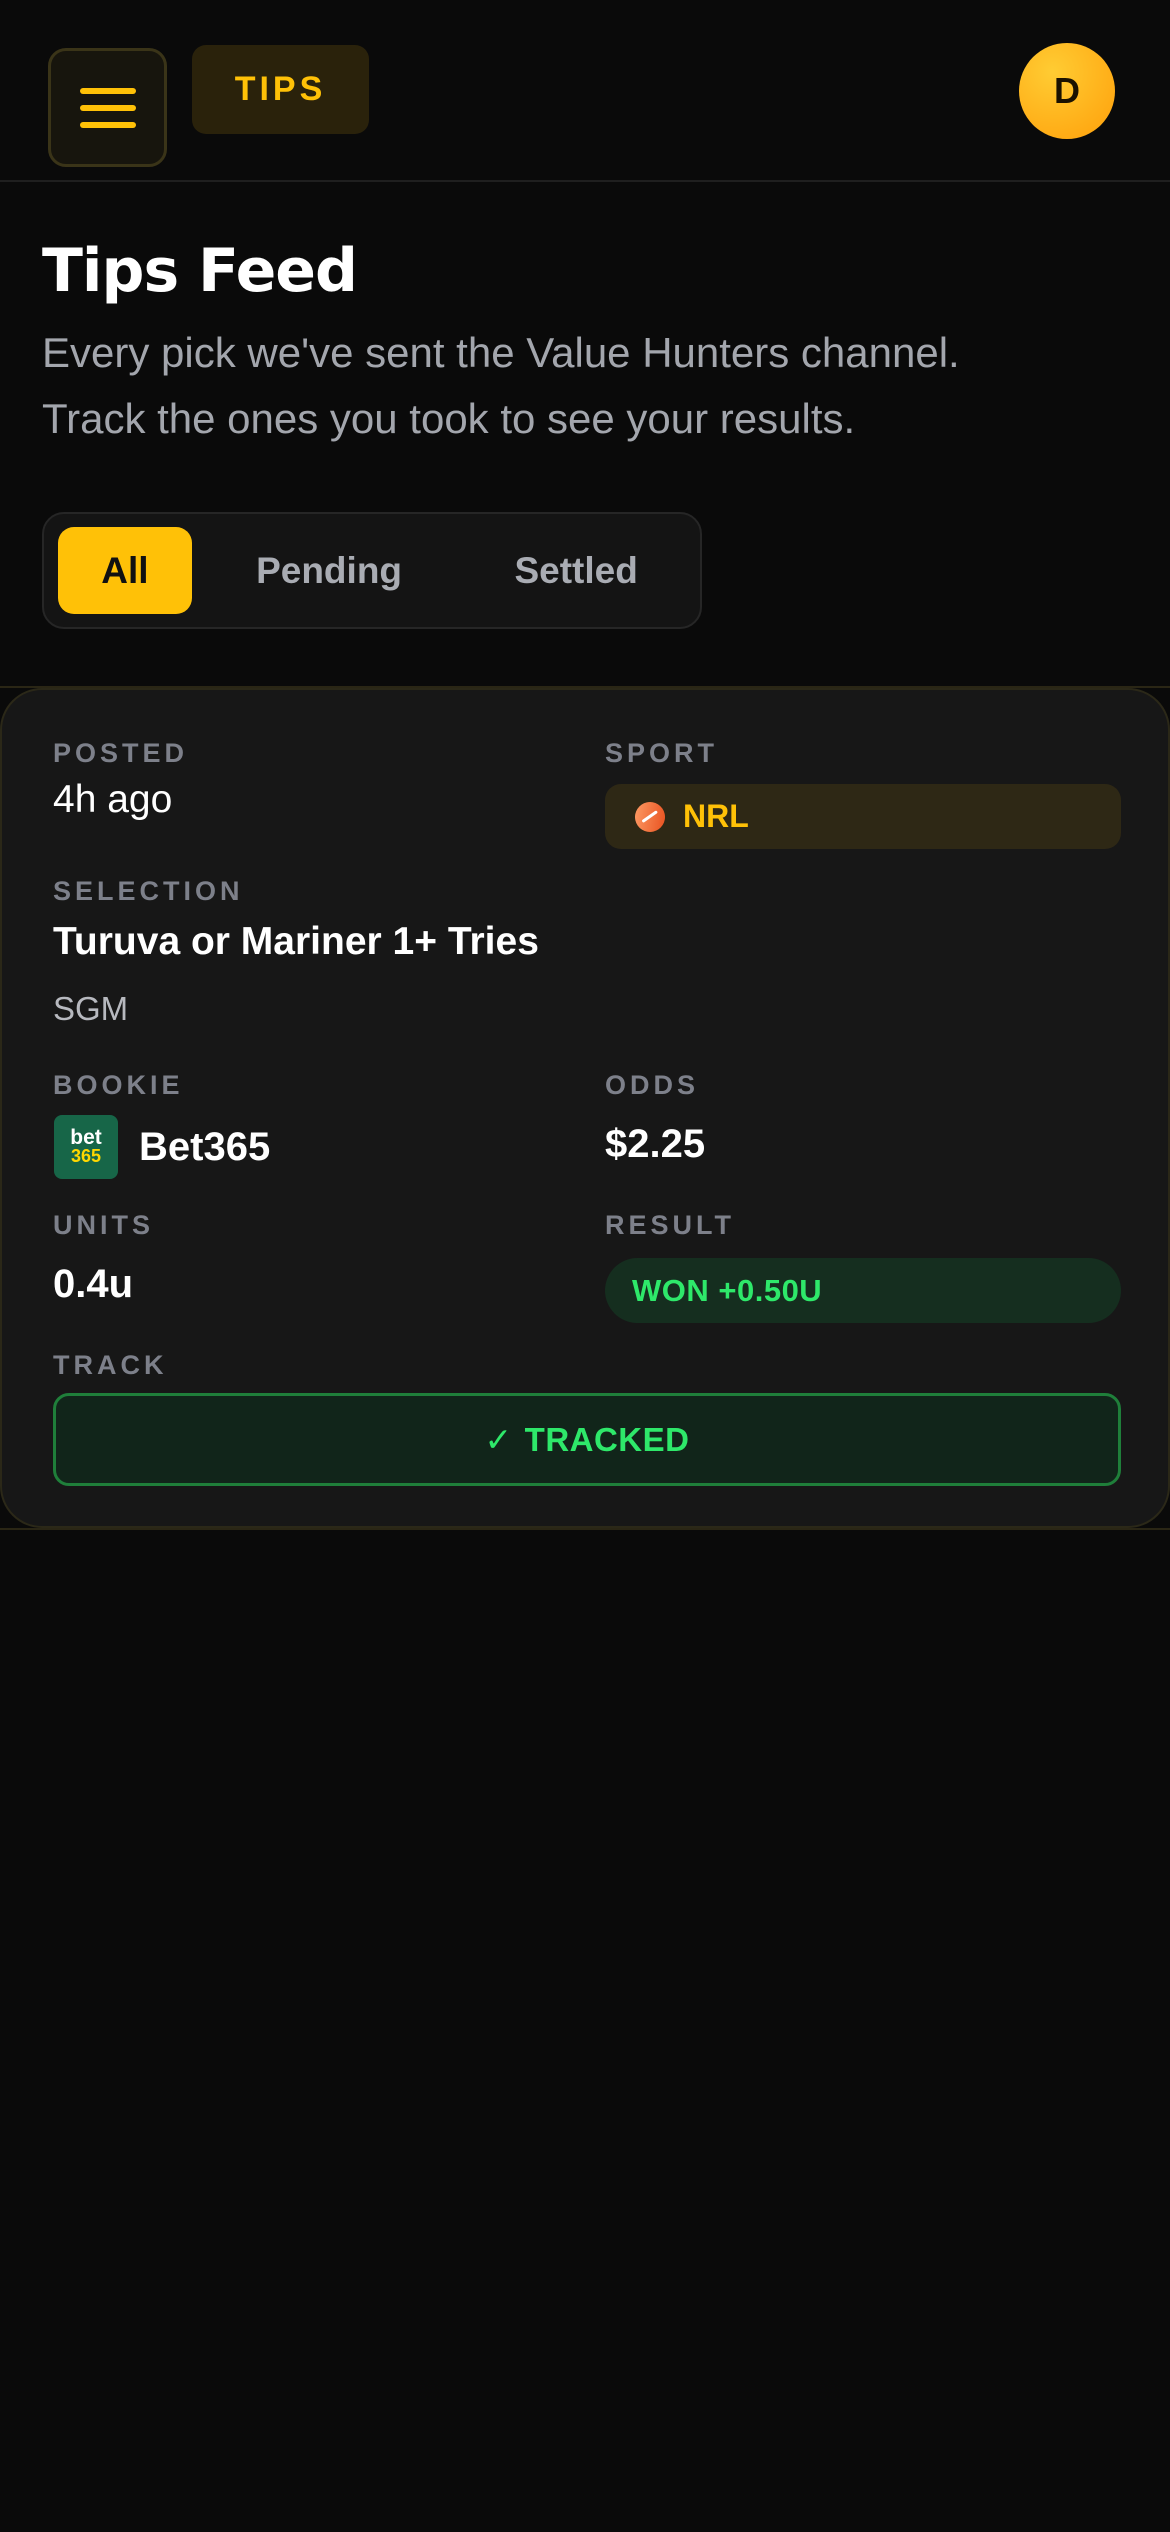 This screenshot has width=1170, height=2532. I want to click on bet365-logo-icon: bet 365, so click(86, 1147).